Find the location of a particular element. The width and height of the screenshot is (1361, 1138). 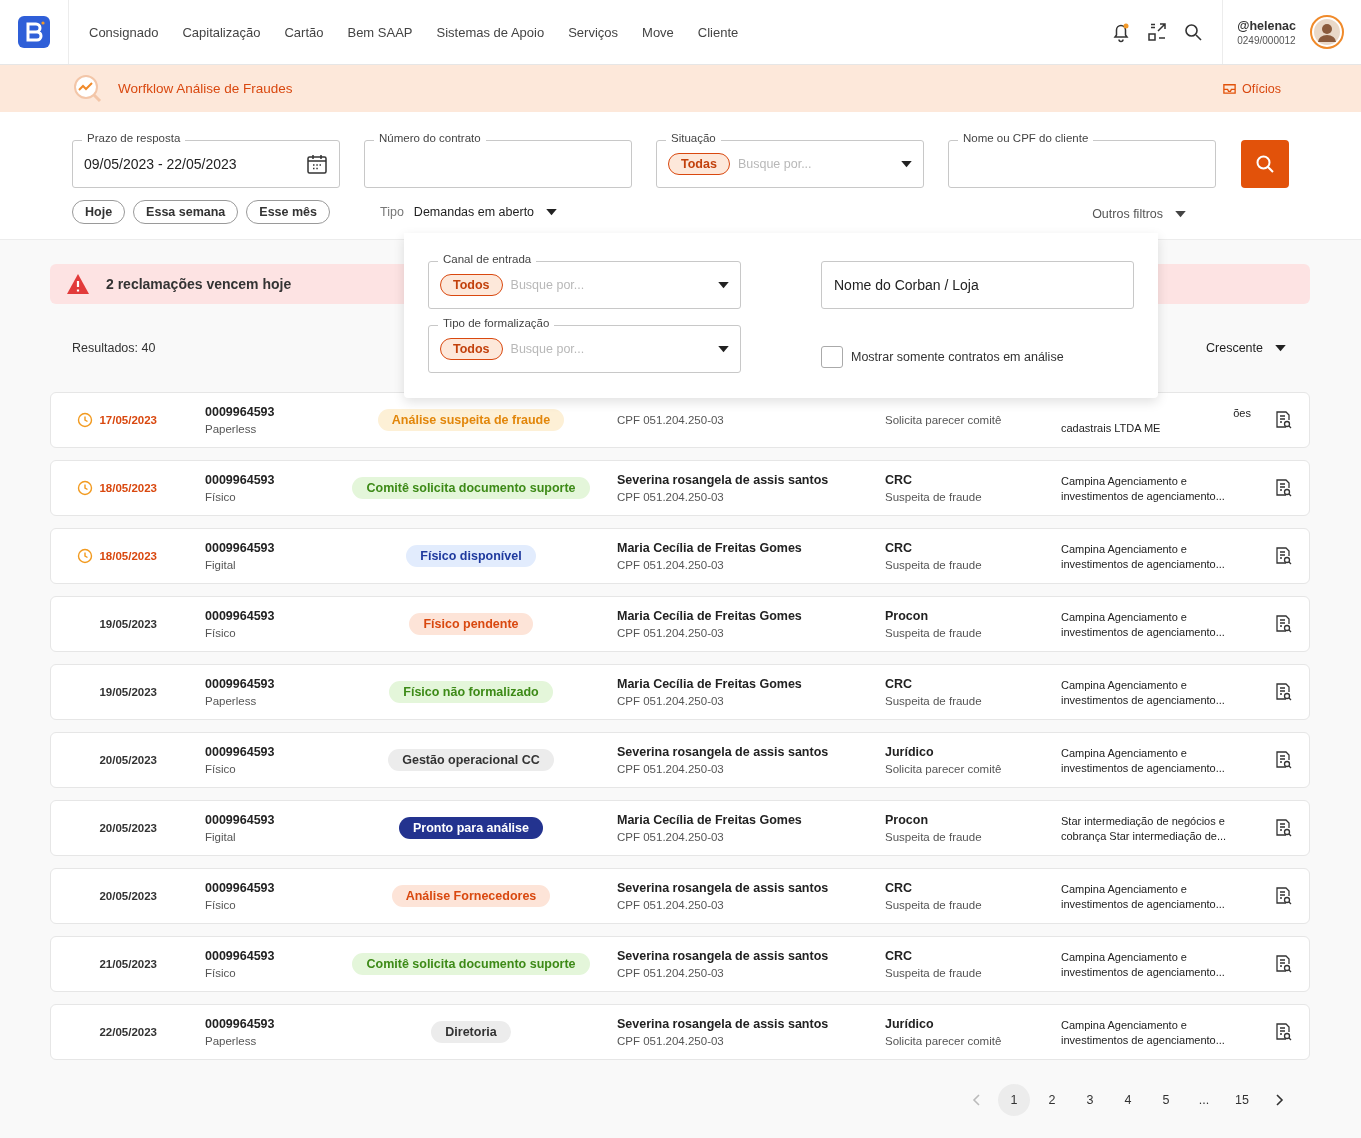

logo-icon is located at coordinates (34, 32).